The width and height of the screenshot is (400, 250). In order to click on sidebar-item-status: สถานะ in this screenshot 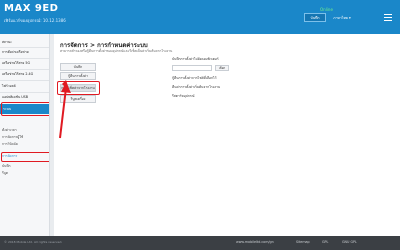, I will do `click(24, 42)`.